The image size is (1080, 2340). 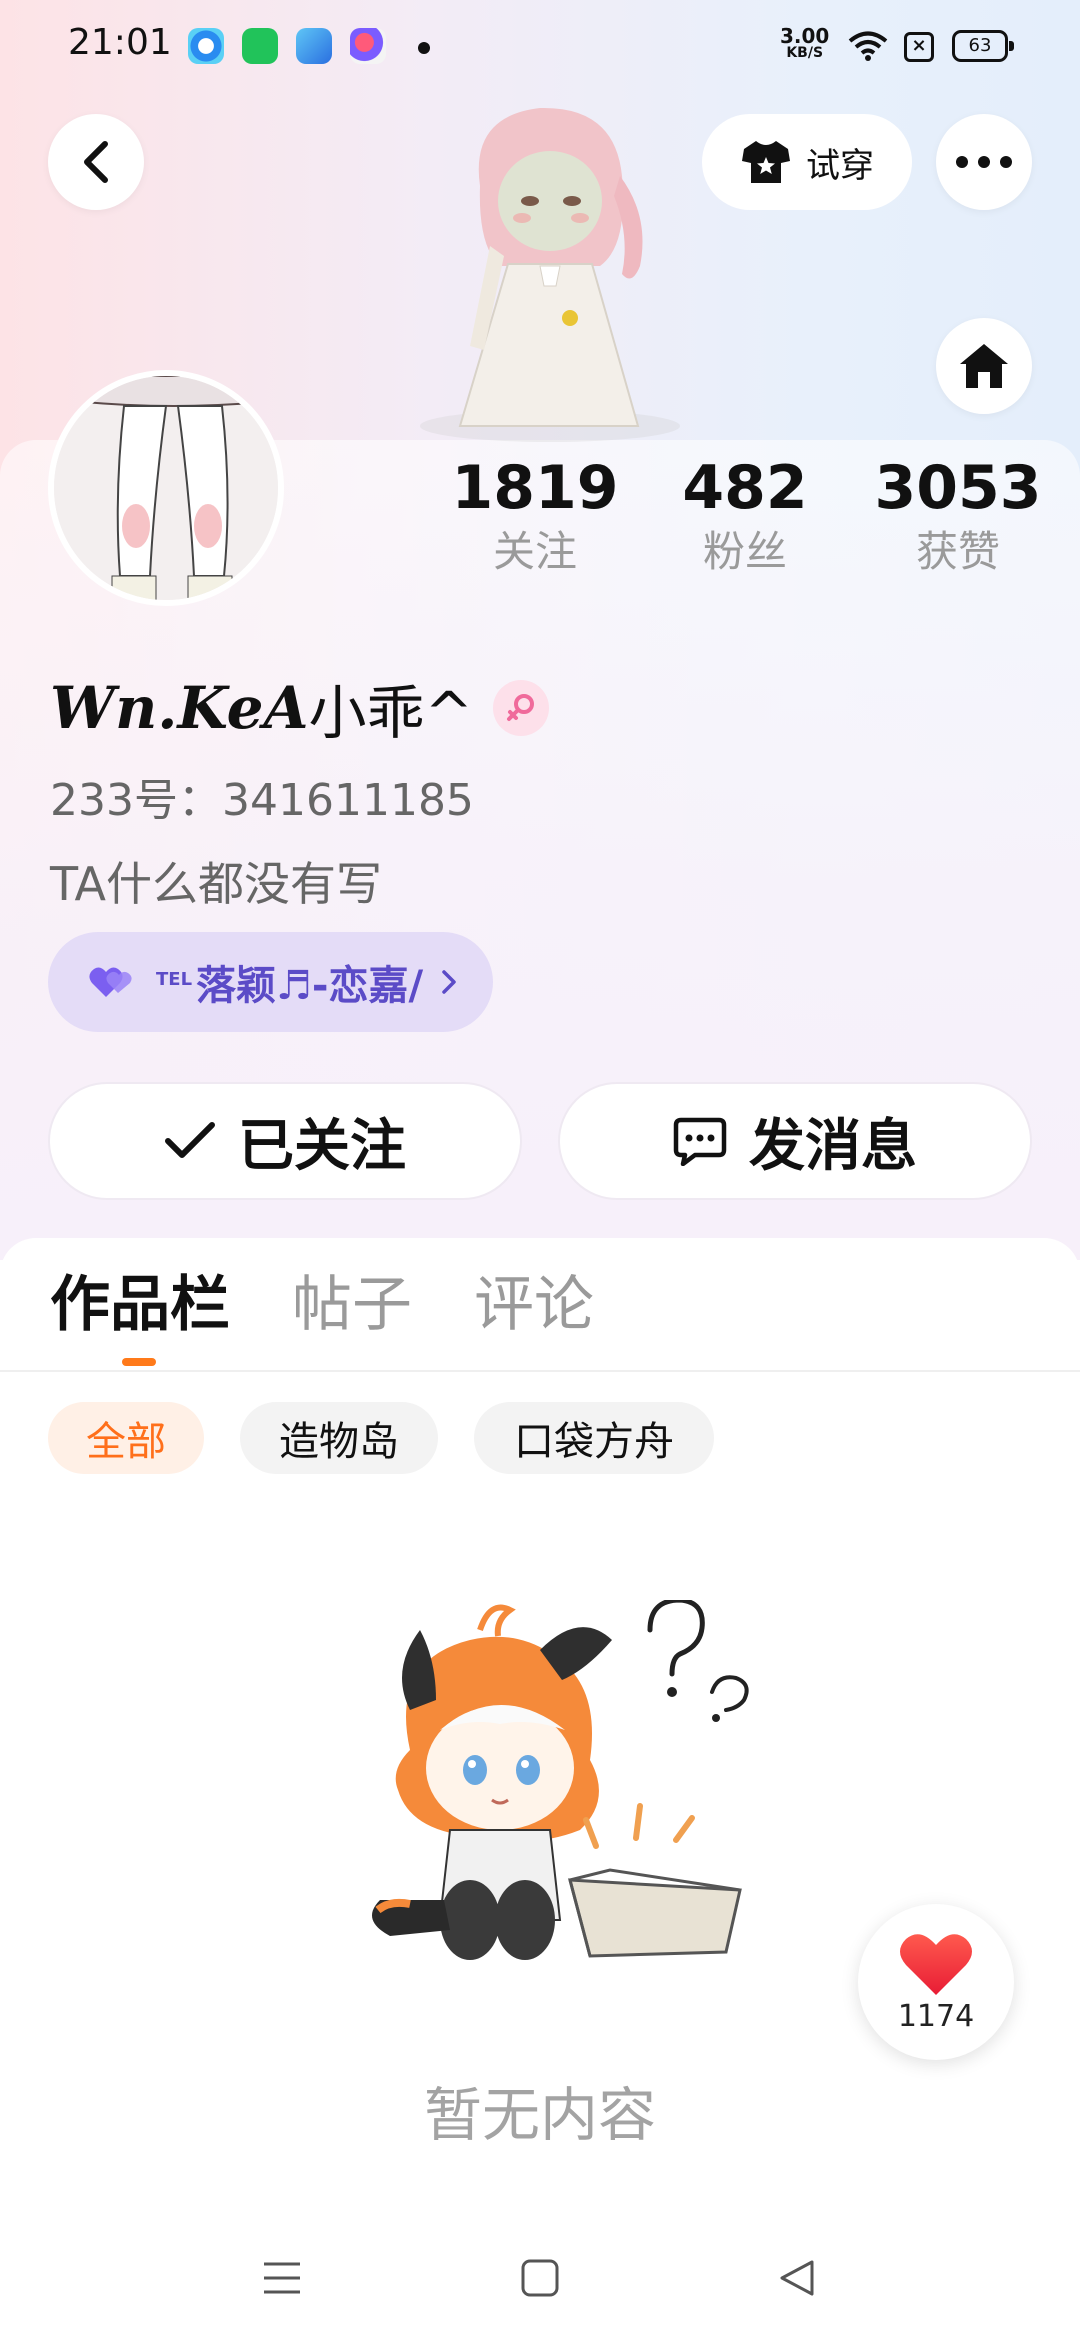 I want to click on chat-bubble-icon, so click(x=700, y=1141).